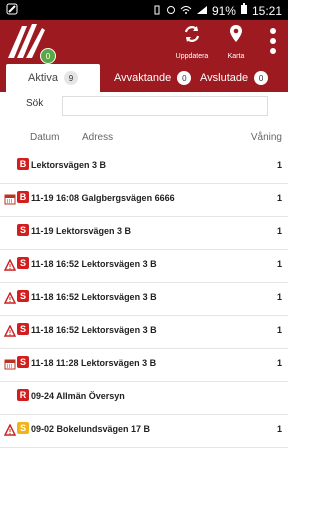 The image size is (320, 512). I want to click on status-bar: 91% 15:21, so click(144, 10).